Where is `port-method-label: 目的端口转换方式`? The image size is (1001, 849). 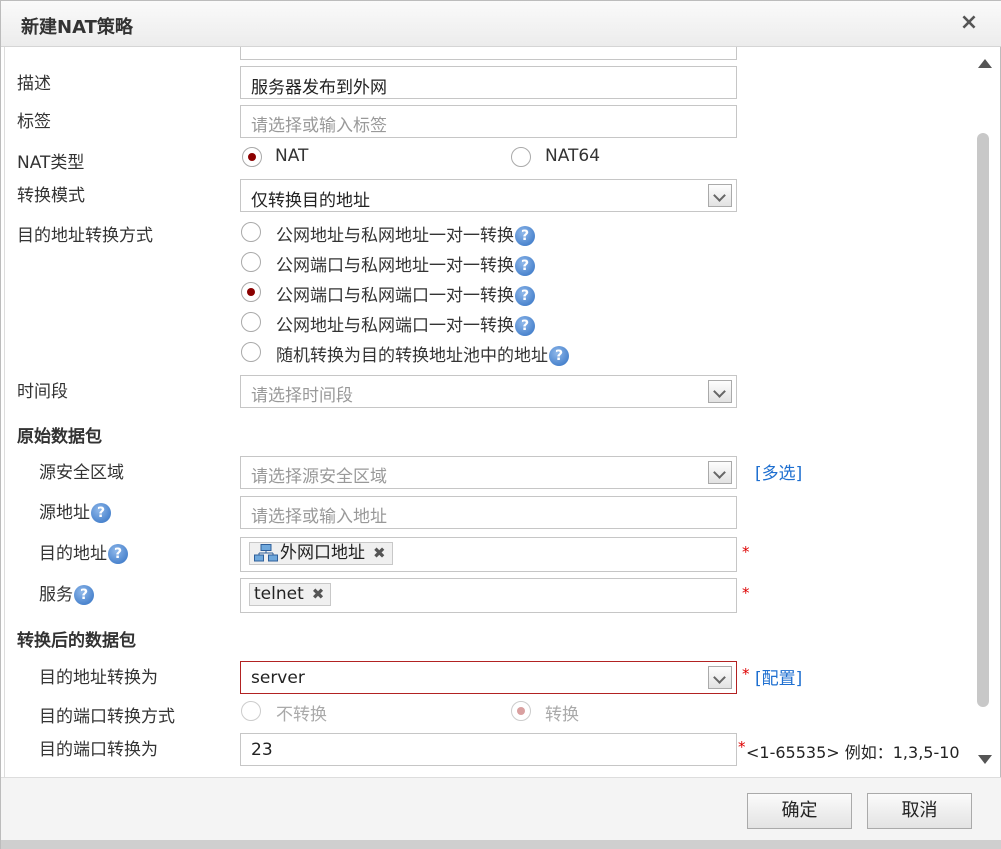
port-method-label: 目的端口转换方式 is located at coordinates (107, 717).